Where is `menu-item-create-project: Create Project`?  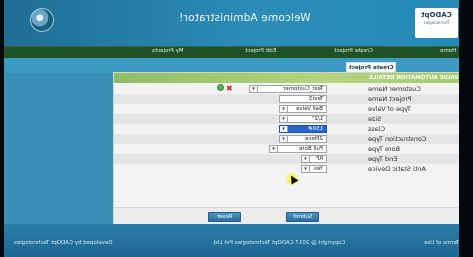
menu-item-create-project: Create Project is located at coordinates (353, 51).